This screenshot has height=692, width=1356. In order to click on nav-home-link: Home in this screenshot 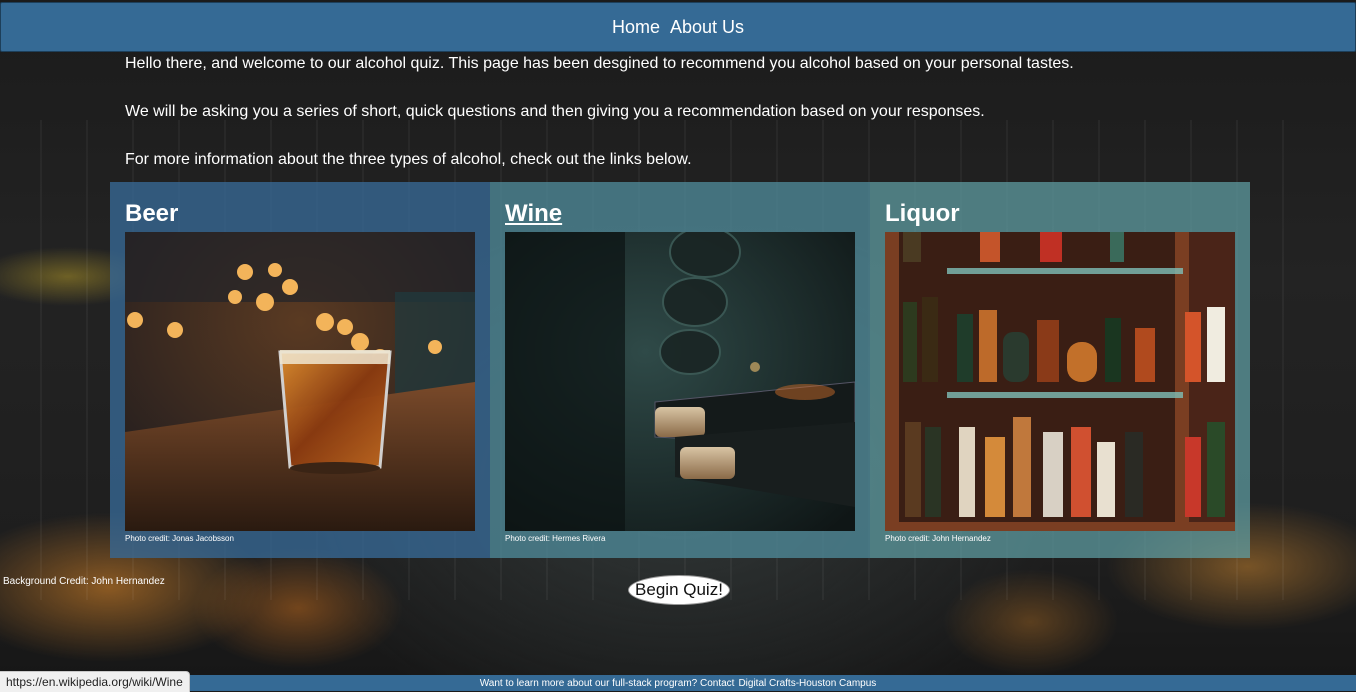, I will do `click(636, 27)`.